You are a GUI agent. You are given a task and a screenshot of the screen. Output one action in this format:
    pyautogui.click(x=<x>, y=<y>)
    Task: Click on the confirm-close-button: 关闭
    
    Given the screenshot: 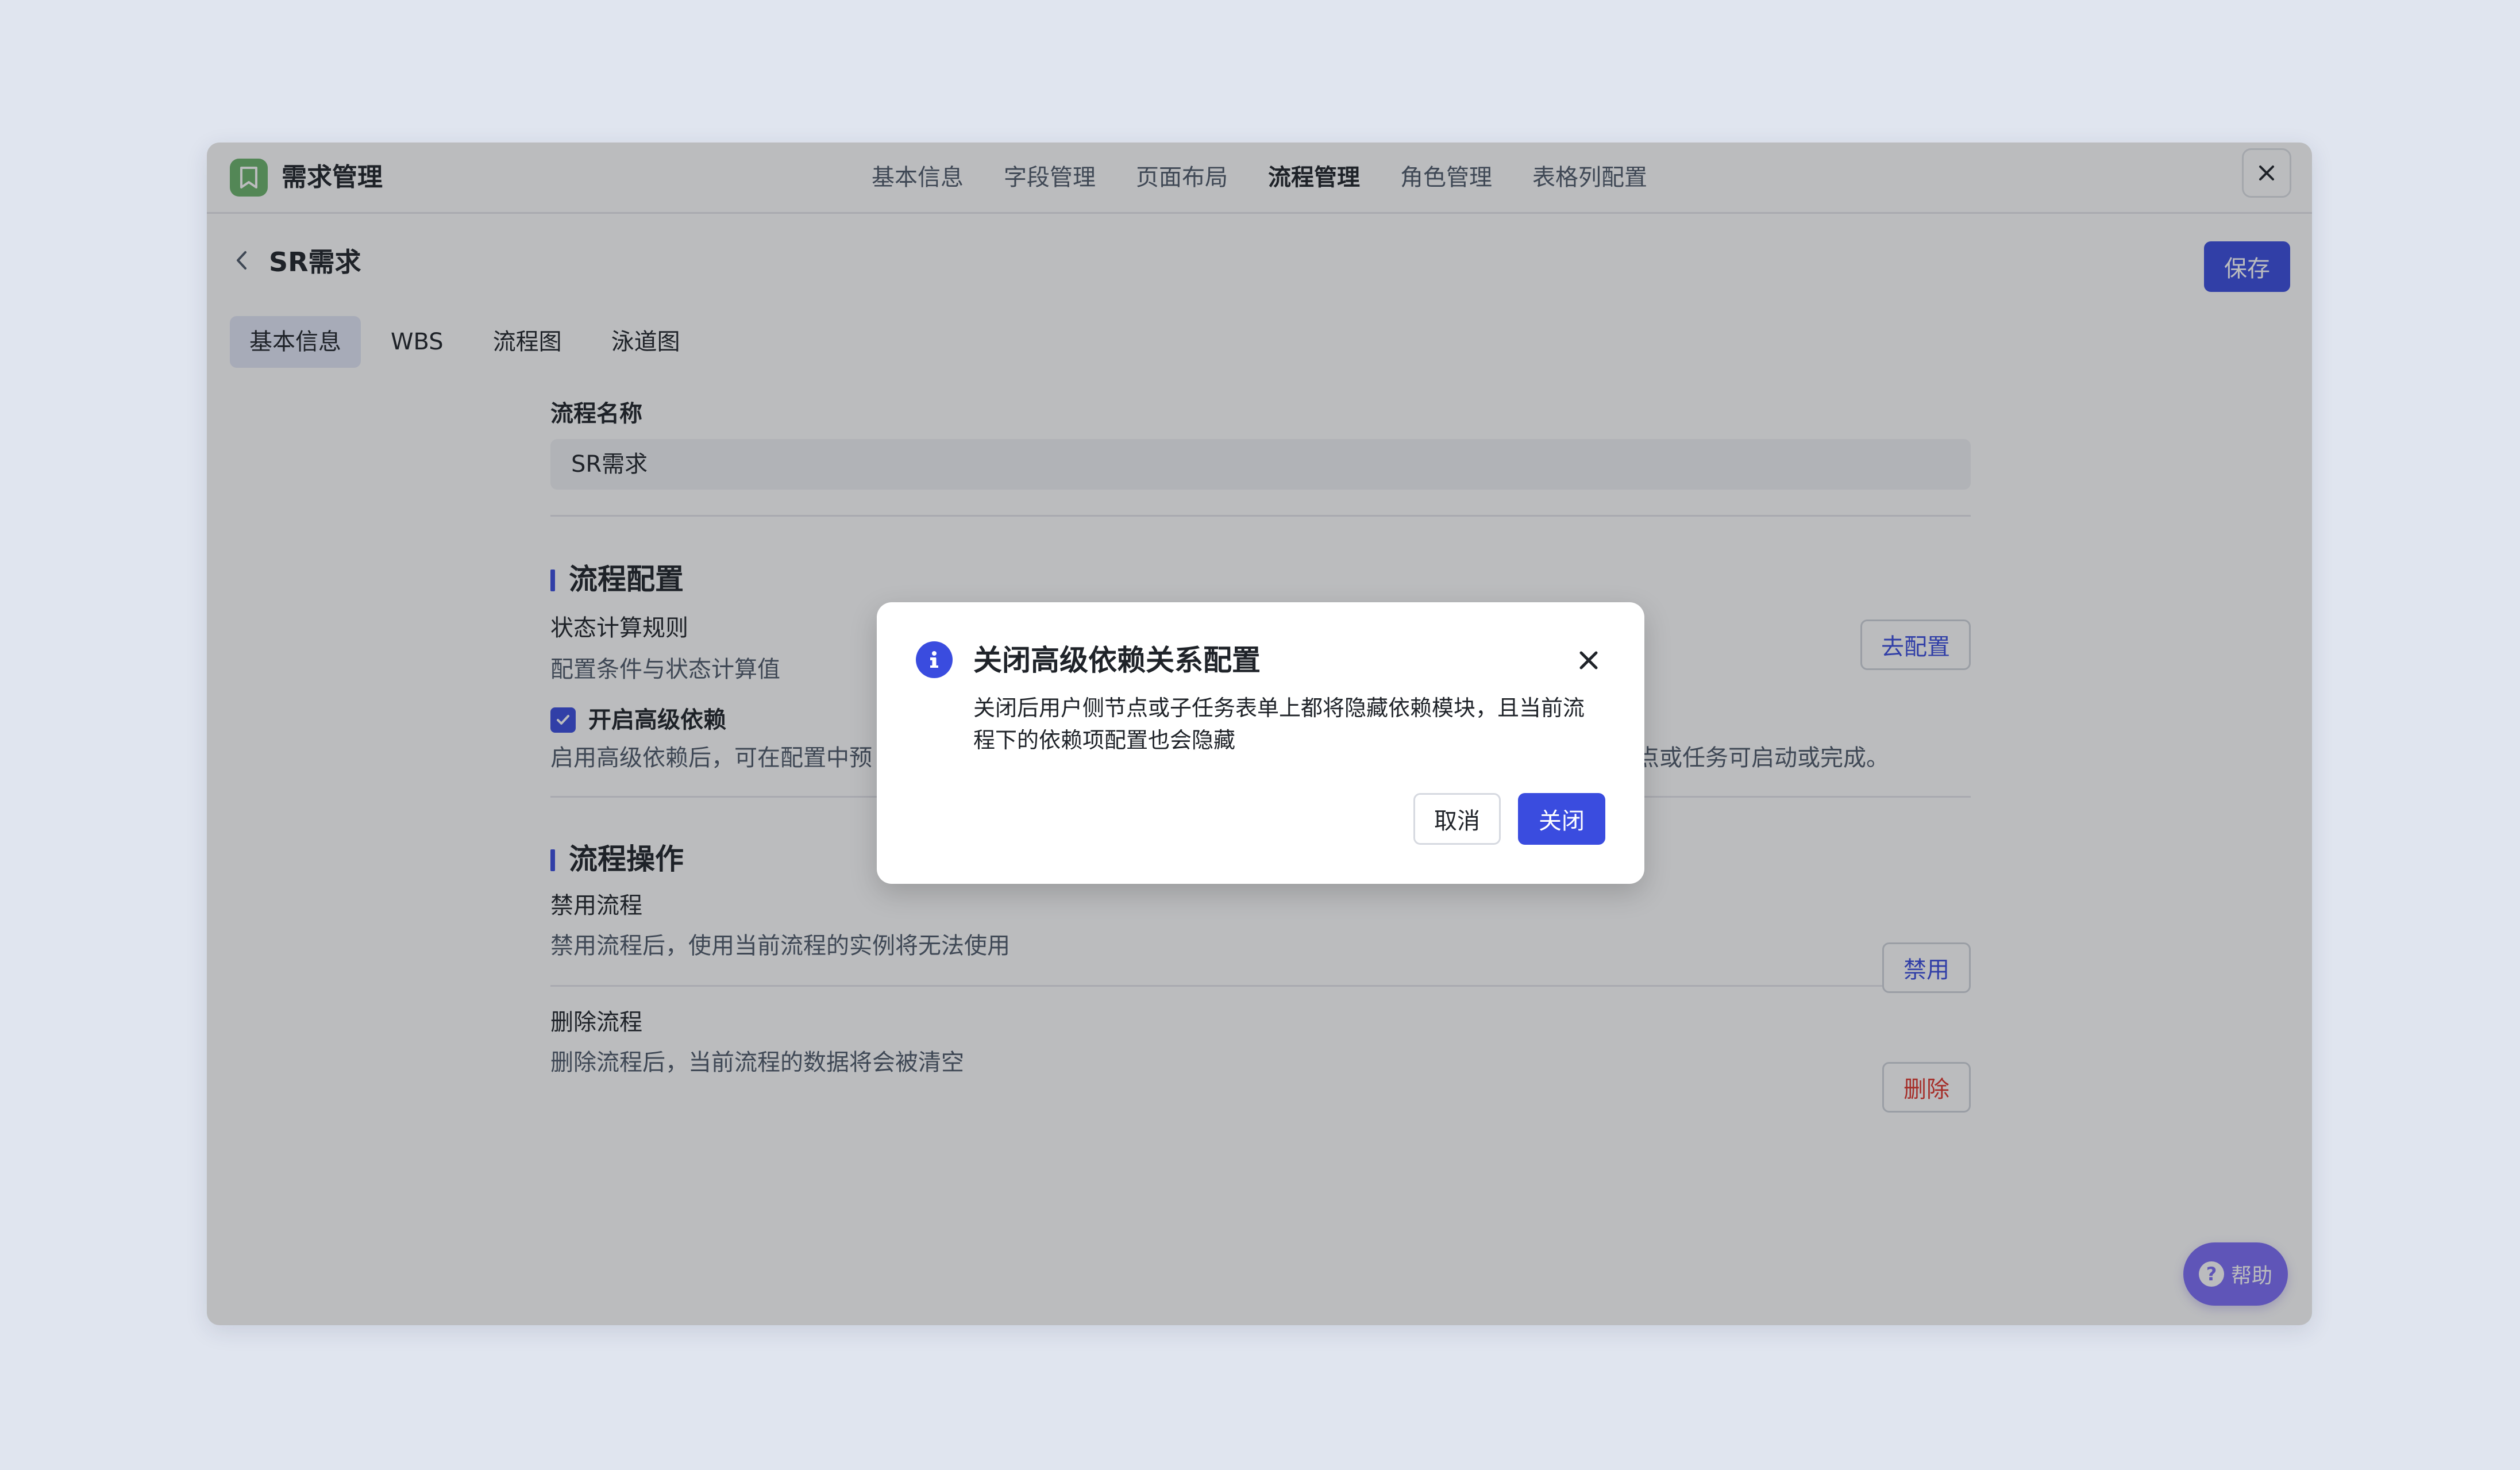 What is the action you would take?
    pyautogui.click(x=1561, y=819)
    